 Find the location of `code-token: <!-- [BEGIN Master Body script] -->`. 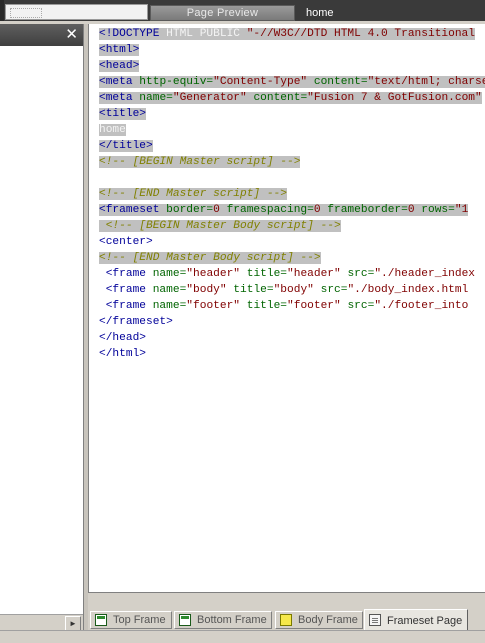

code-token: <!-- [BEGIN Master Body script] --> is located at coordinates (220, 226).